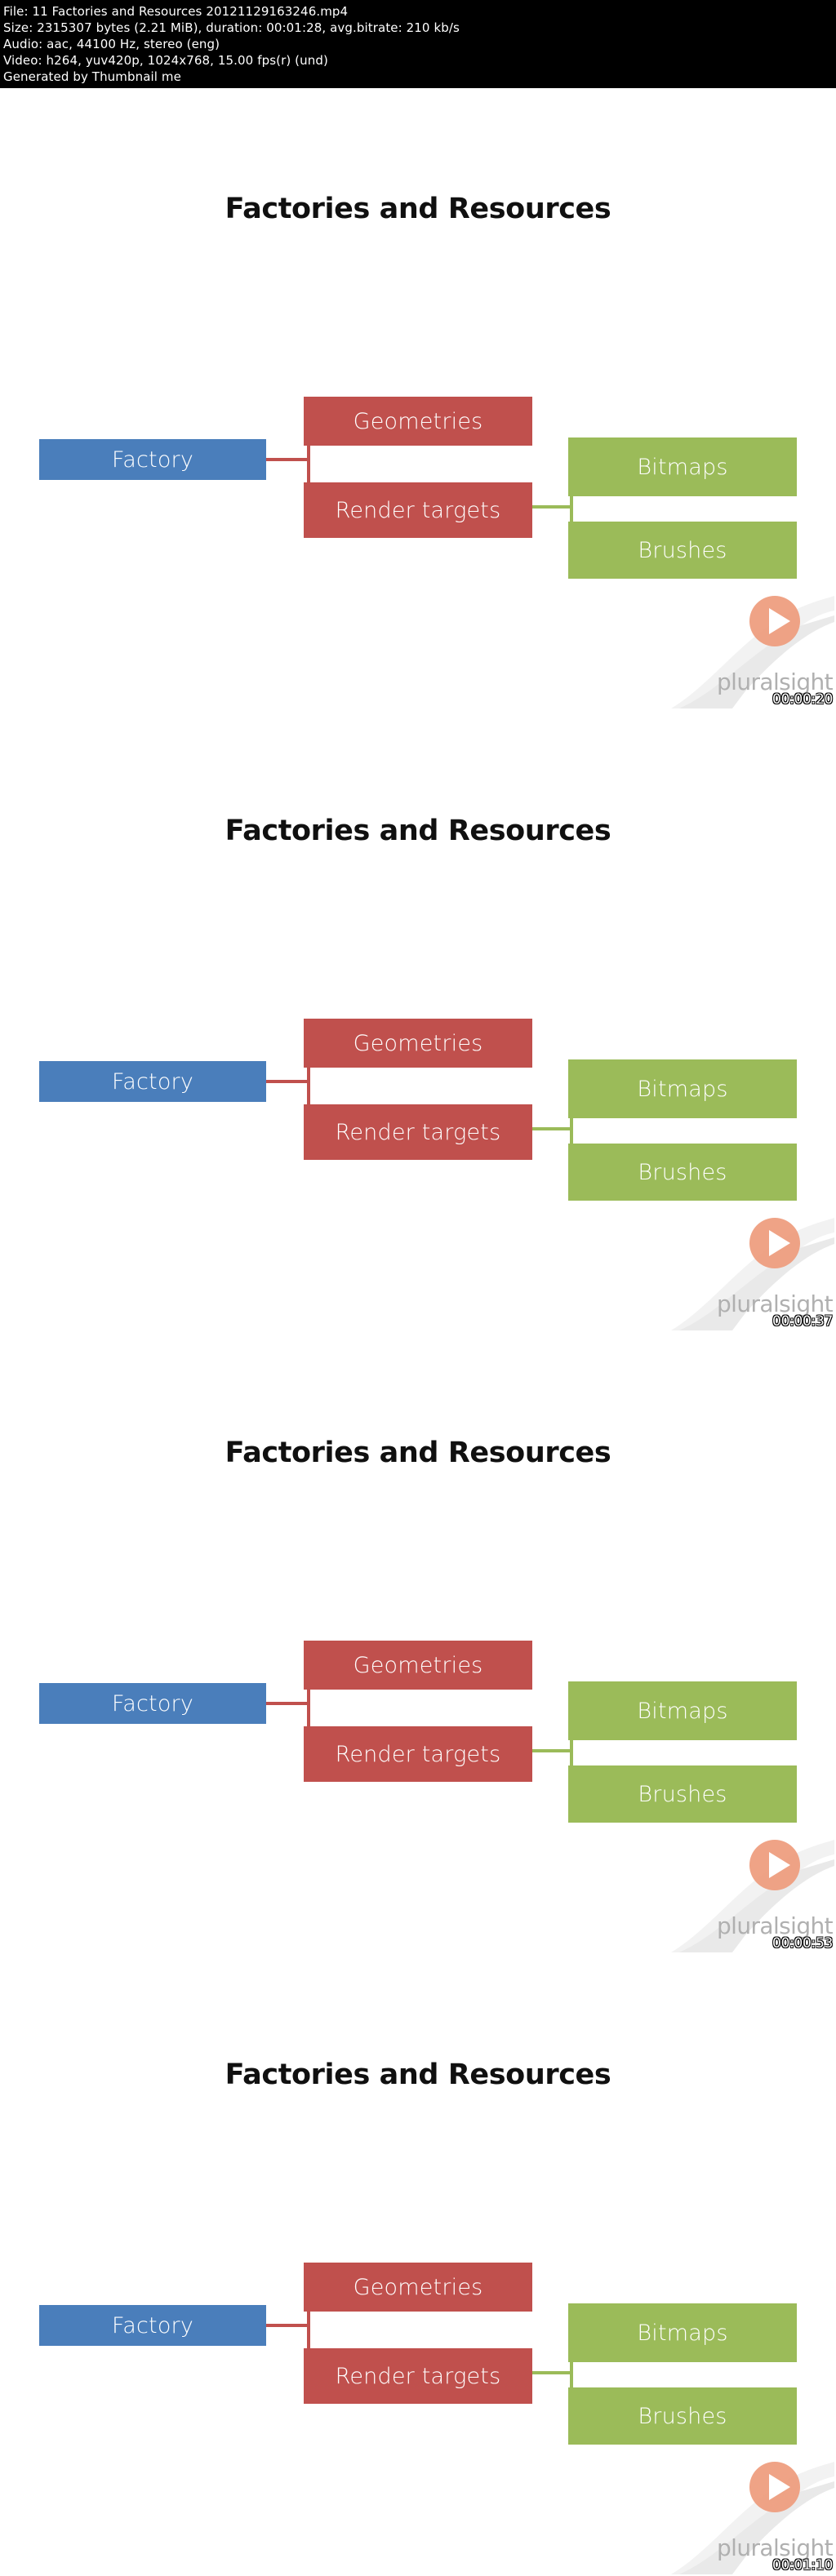 The image size is (836, 2576). Describe the element at coordinates (802, 2565) in the screenshot. I see `frame-timestamp: 00:01:10` at that location.